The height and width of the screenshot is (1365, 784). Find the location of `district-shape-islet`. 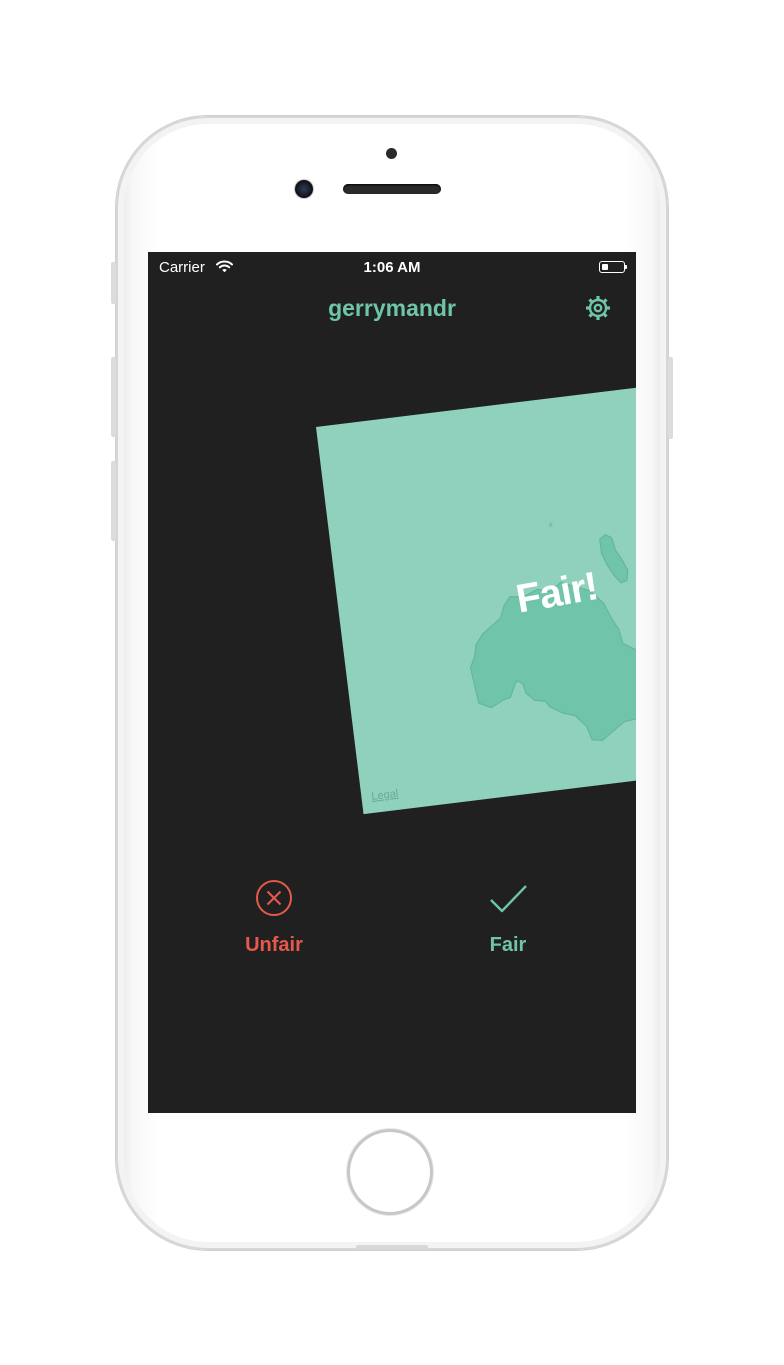

district-shape-islet is located at coordinates (550, 525).